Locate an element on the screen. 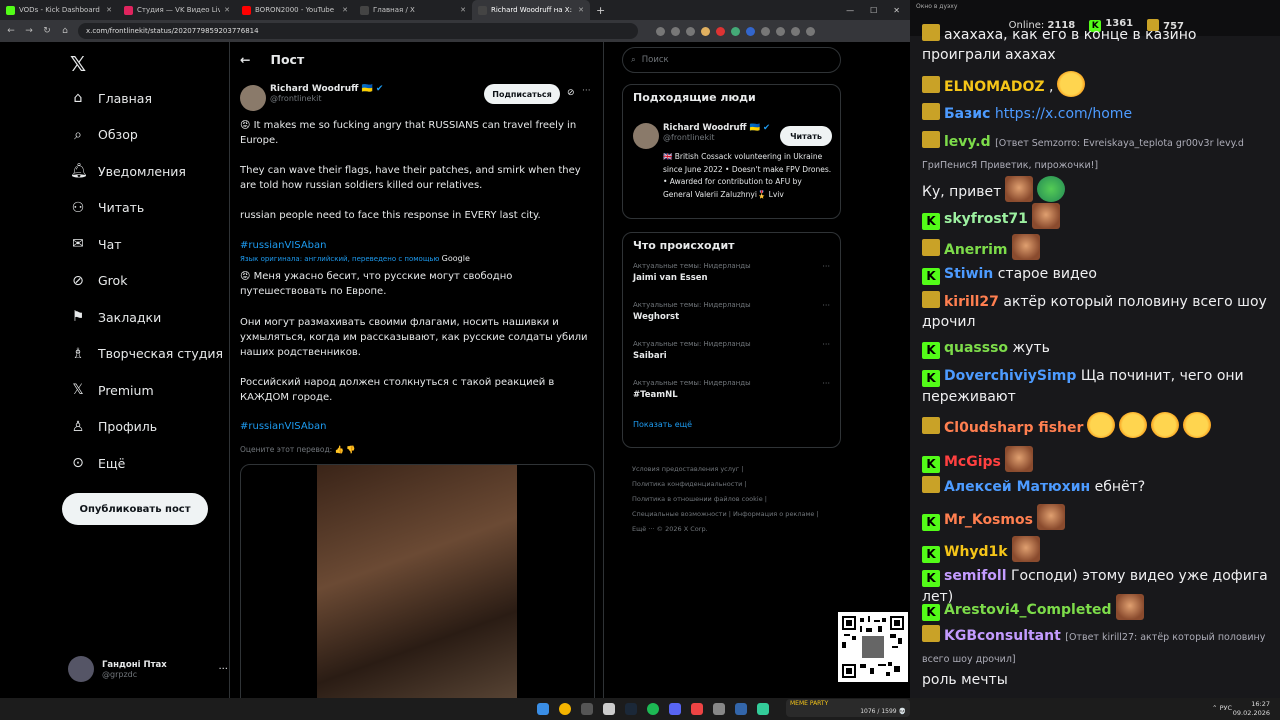 The image size is (1280, 720). chevron-up-icon: ⌃ is located at coordinates (1214, 708).